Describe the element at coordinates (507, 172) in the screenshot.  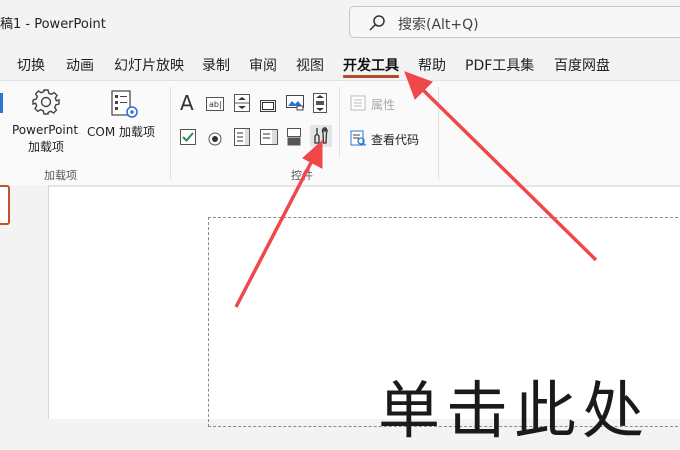
I see `arrow-to-developer-tab` at that location.